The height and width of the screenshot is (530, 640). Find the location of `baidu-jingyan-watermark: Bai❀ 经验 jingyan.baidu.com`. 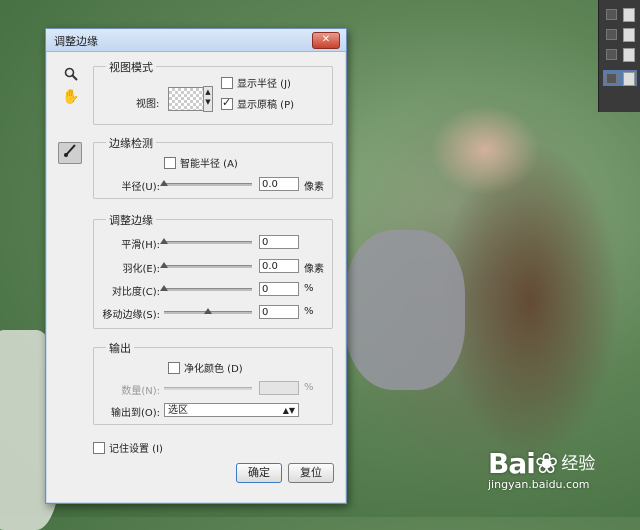

baidu-jingyan-watermark: Bai❀ 经验 jingyan.baidu.com is located at coordinates (541, 469).